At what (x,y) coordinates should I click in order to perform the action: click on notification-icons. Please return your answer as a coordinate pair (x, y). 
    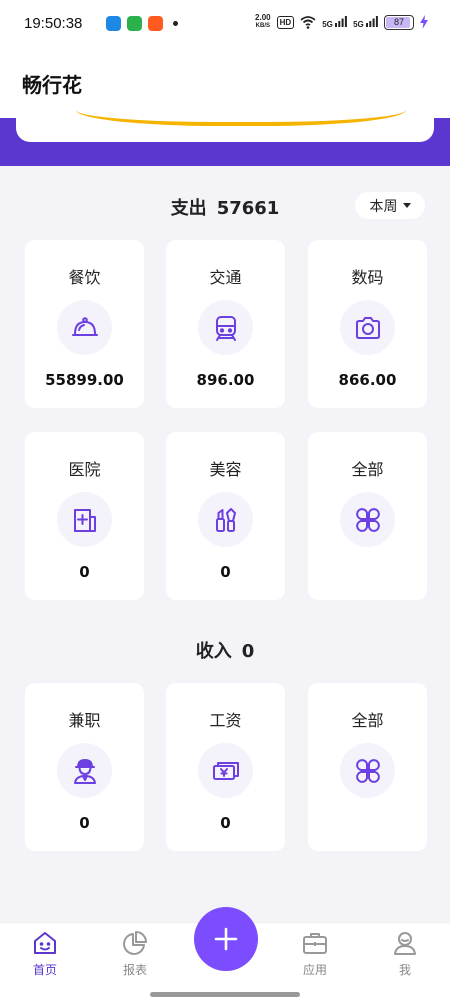
    Looking at the image, I should click on (142, 23).